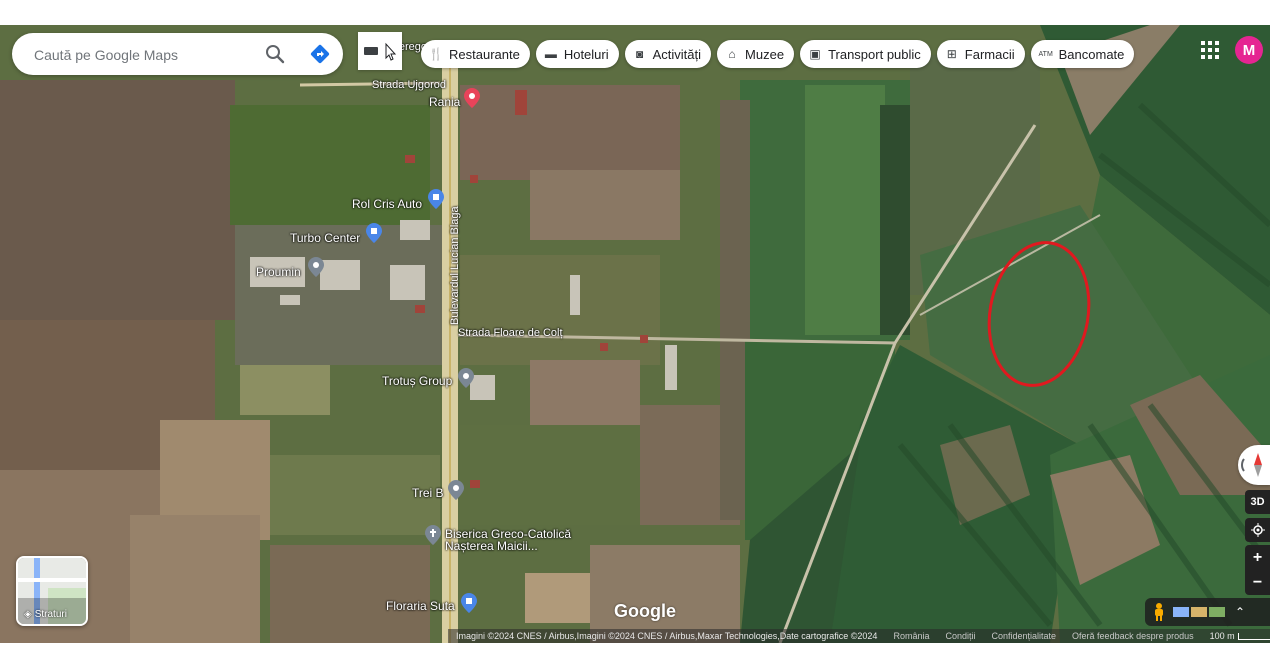 The image size is (1270, 659). I want to click on feedback-link: Oferă feedback despre produs, so click(1133, 636).